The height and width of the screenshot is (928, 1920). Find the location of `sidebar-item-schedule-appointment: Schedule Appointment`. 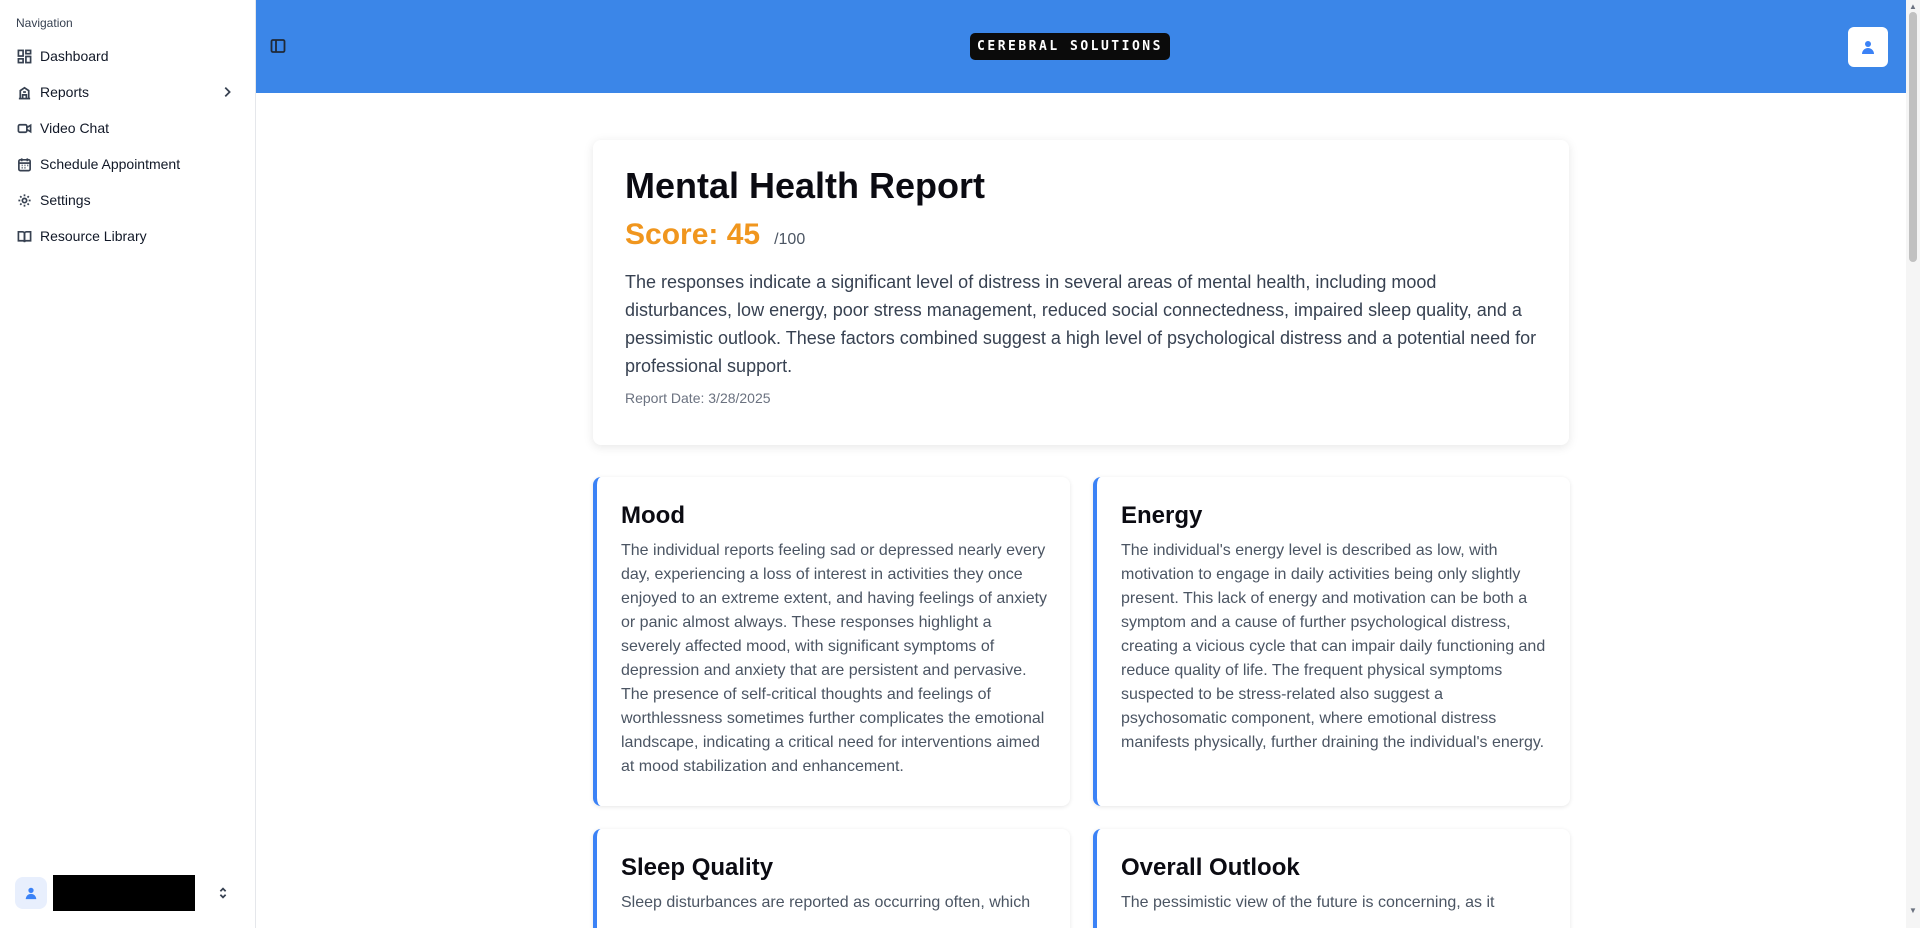

sidebar-item-schedule-appointment: Schedule Appointment is located at coordinates (128, 164).